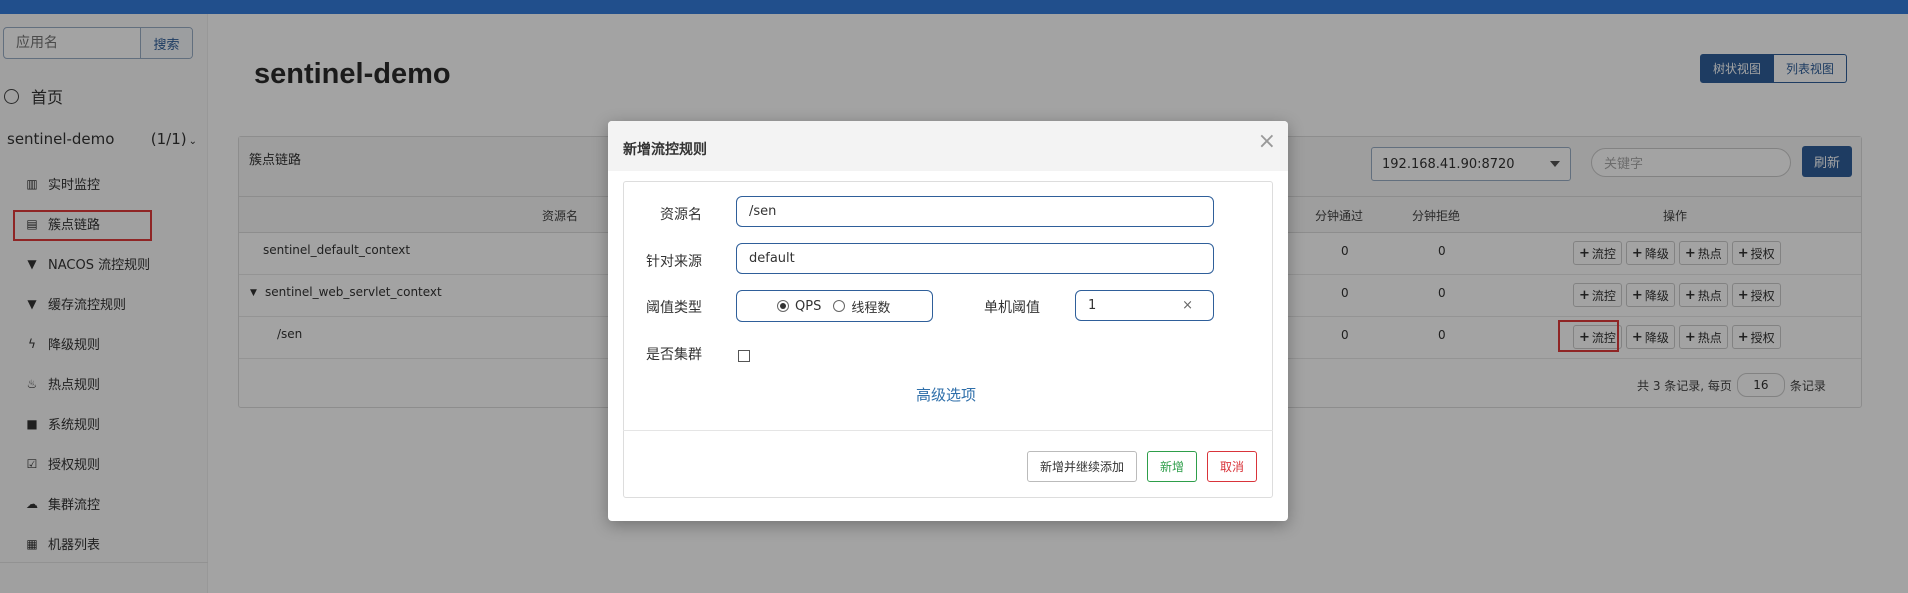 The width and height of the screenshot is (1908, 593). What do you see at coordinates (681, 215) in the screenshot?
I see `resource-label: 资源名` at bounding box center [681, 215].